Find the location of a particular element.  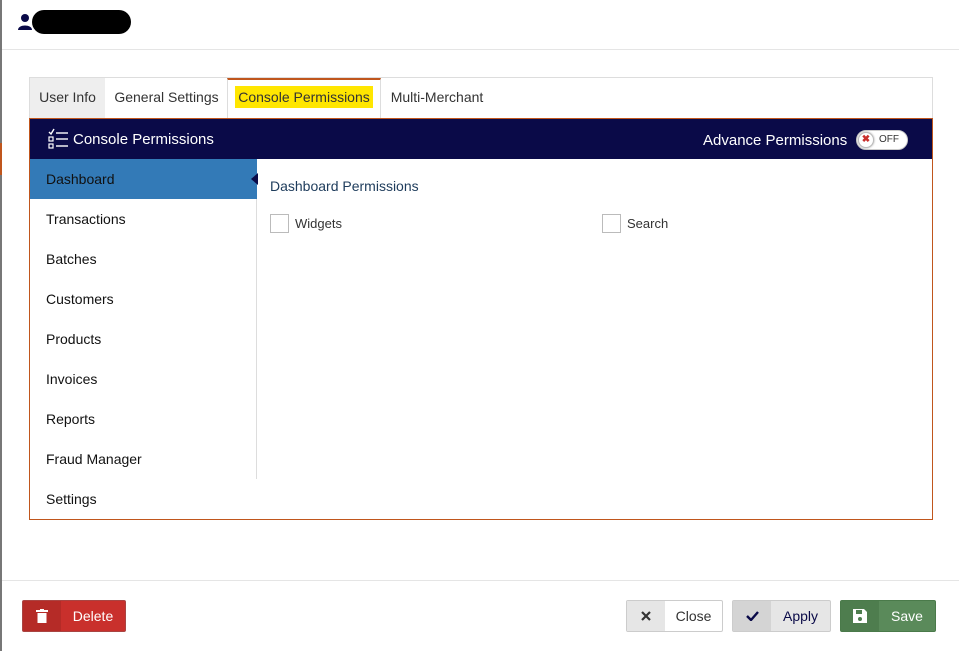

check-icon is located at coordinates (752, 616).